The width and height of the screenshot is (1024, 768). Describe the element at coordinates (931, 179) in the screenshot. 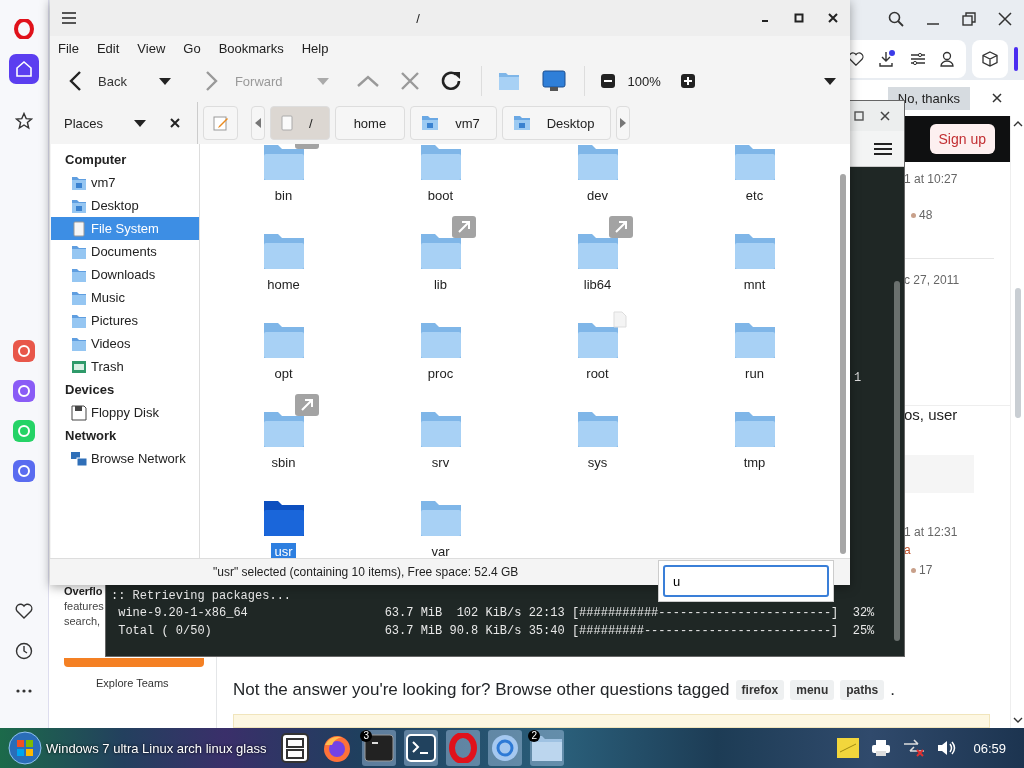

I see `timestamp-text: 1 at 10:27` at that location.